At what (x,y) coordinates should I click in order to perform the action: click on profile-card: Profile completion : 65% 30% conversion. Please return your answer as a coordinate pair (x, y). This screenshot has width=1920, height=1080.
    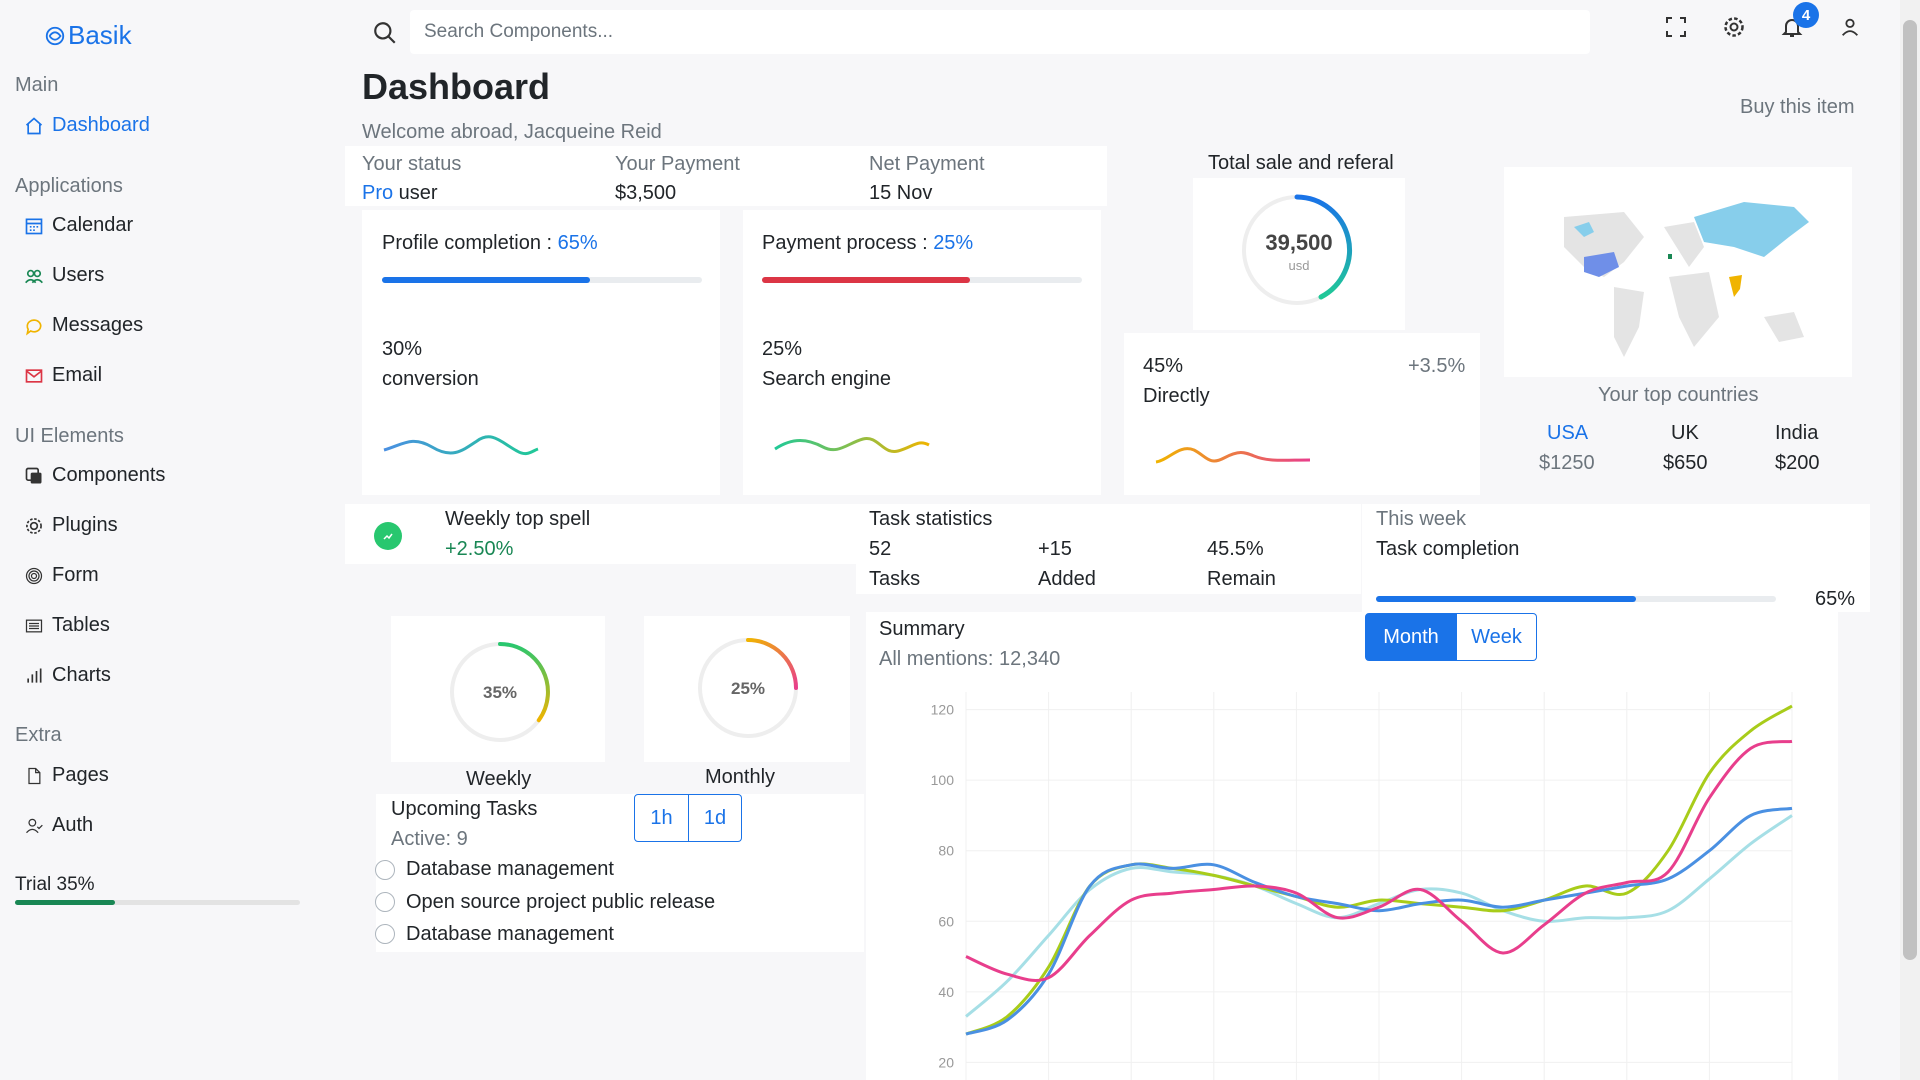
    Looking at the image, I should click on (541, 352).